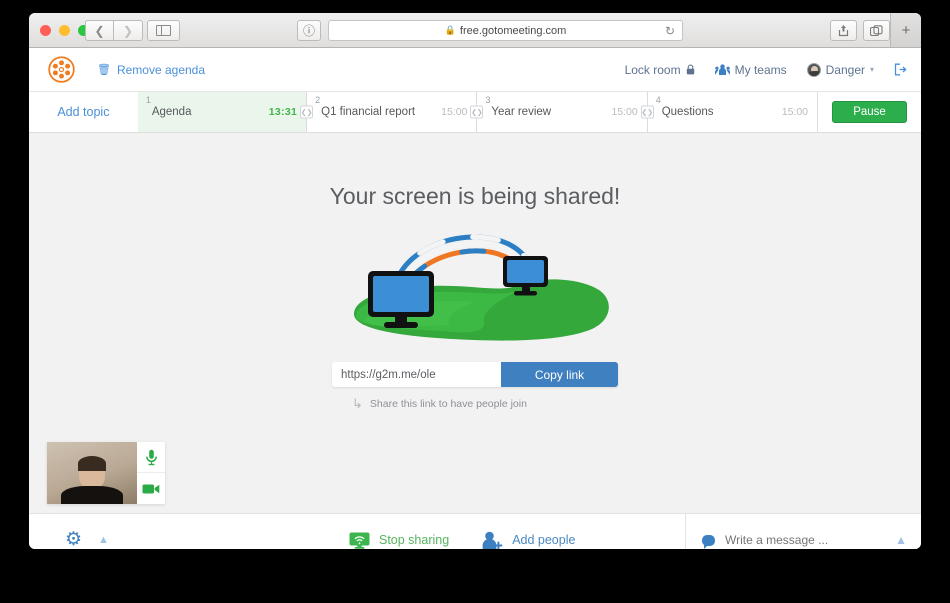  I want to click on share-button, so click(843, 30).